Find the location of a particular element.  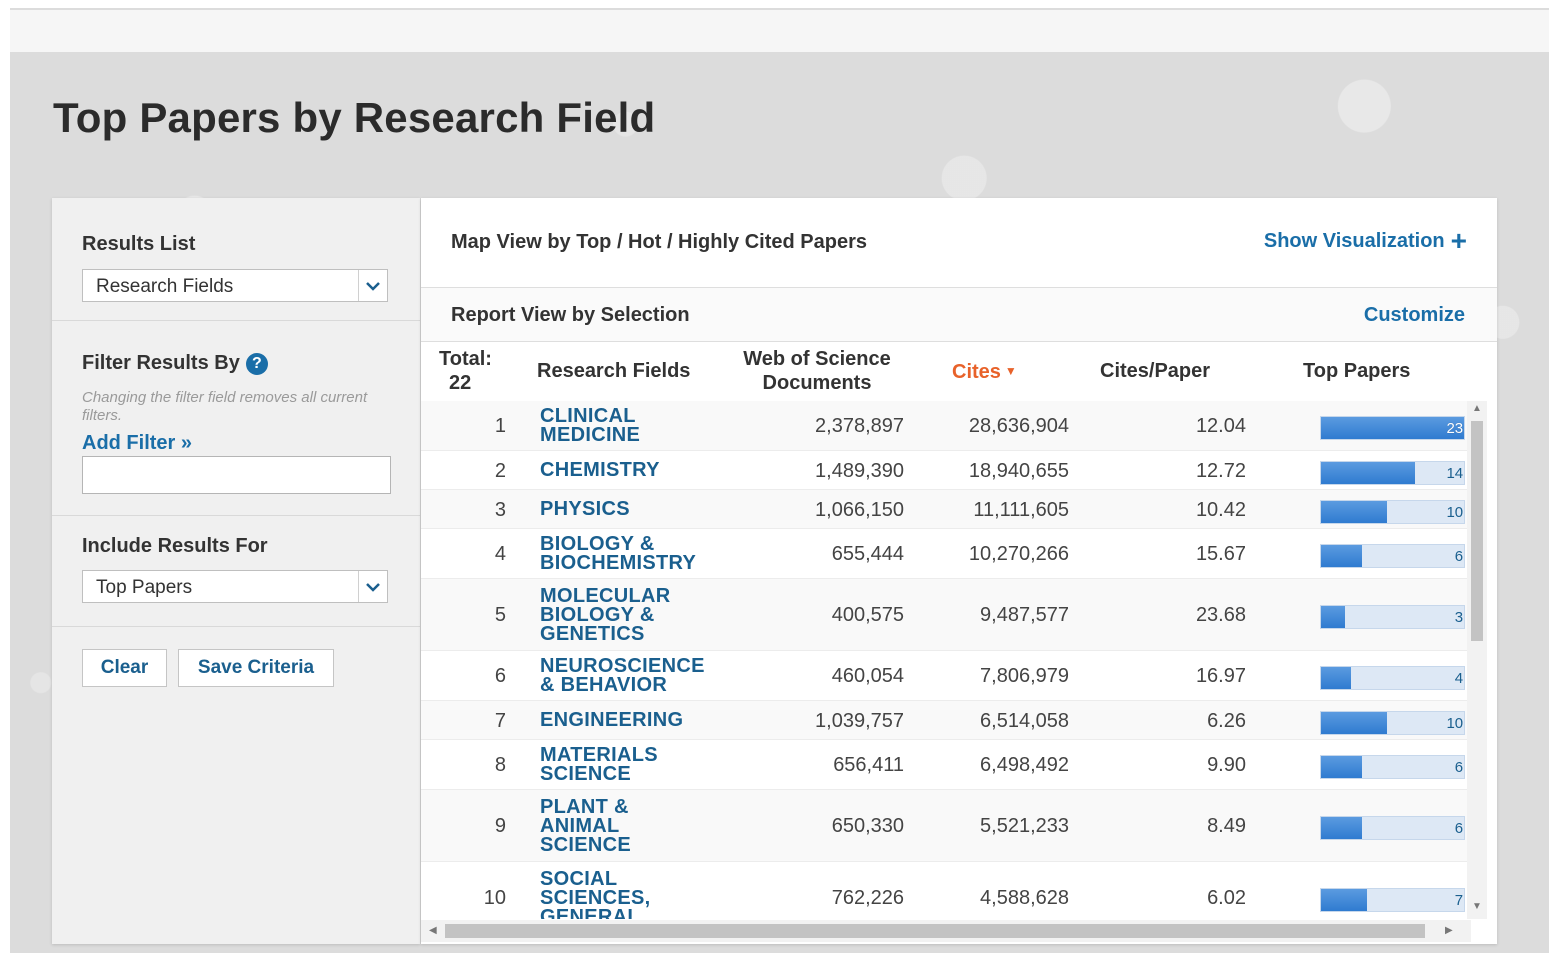

cites-per-paper-cell: 16.97 is located at coordinates (1220, 676).